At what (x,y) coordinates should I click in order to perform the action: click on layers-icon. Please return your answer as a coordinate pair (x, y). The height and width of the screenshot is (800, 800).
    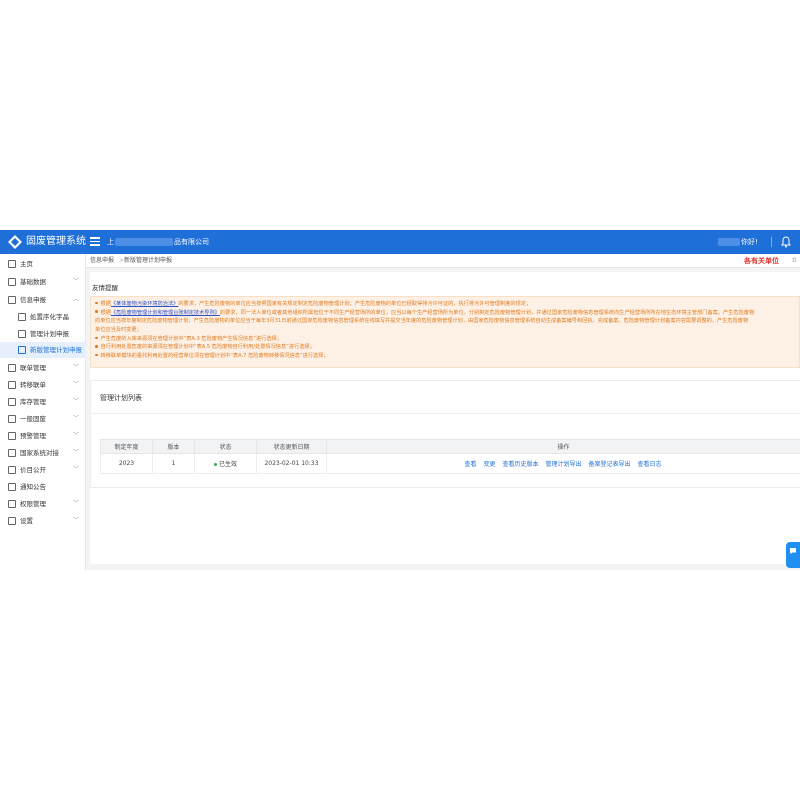
    Looking at the image, I should click on (12, 419).